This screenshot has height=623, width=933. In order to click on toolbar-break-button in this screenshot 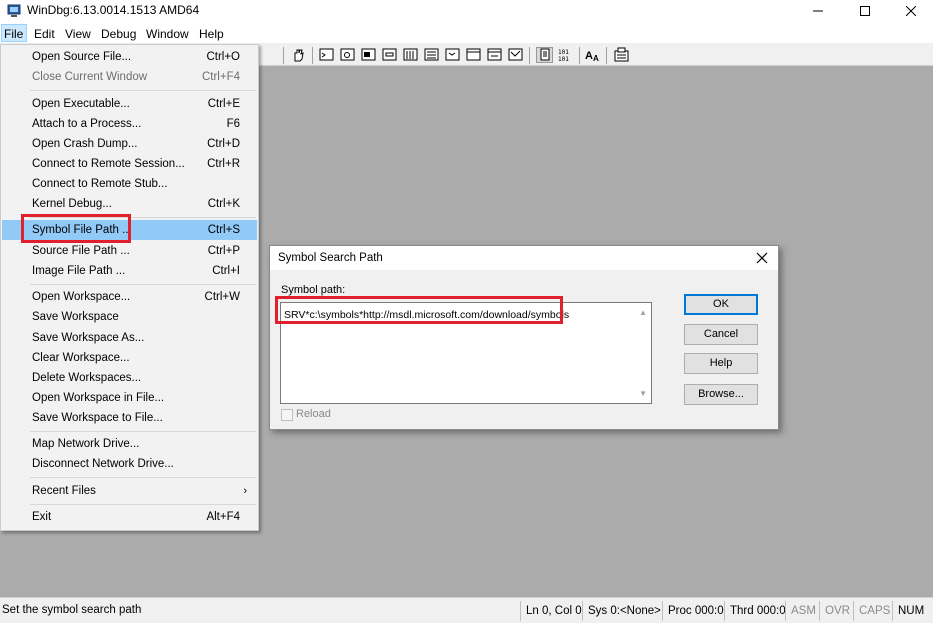, I will do `click(298, 55)`.